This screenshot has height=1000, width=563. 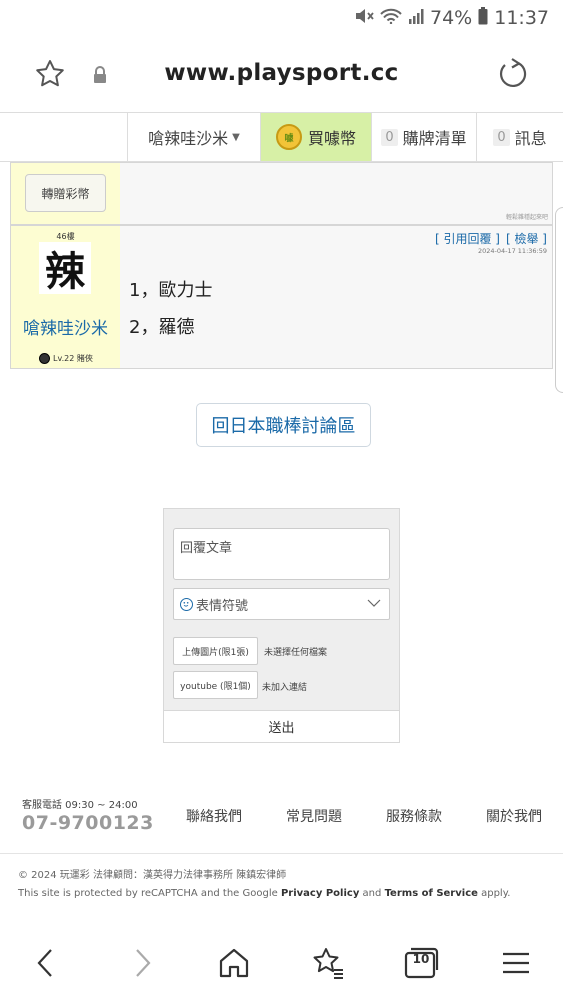 I want to click on submit-button: 送出, so click(x=281, y=726).